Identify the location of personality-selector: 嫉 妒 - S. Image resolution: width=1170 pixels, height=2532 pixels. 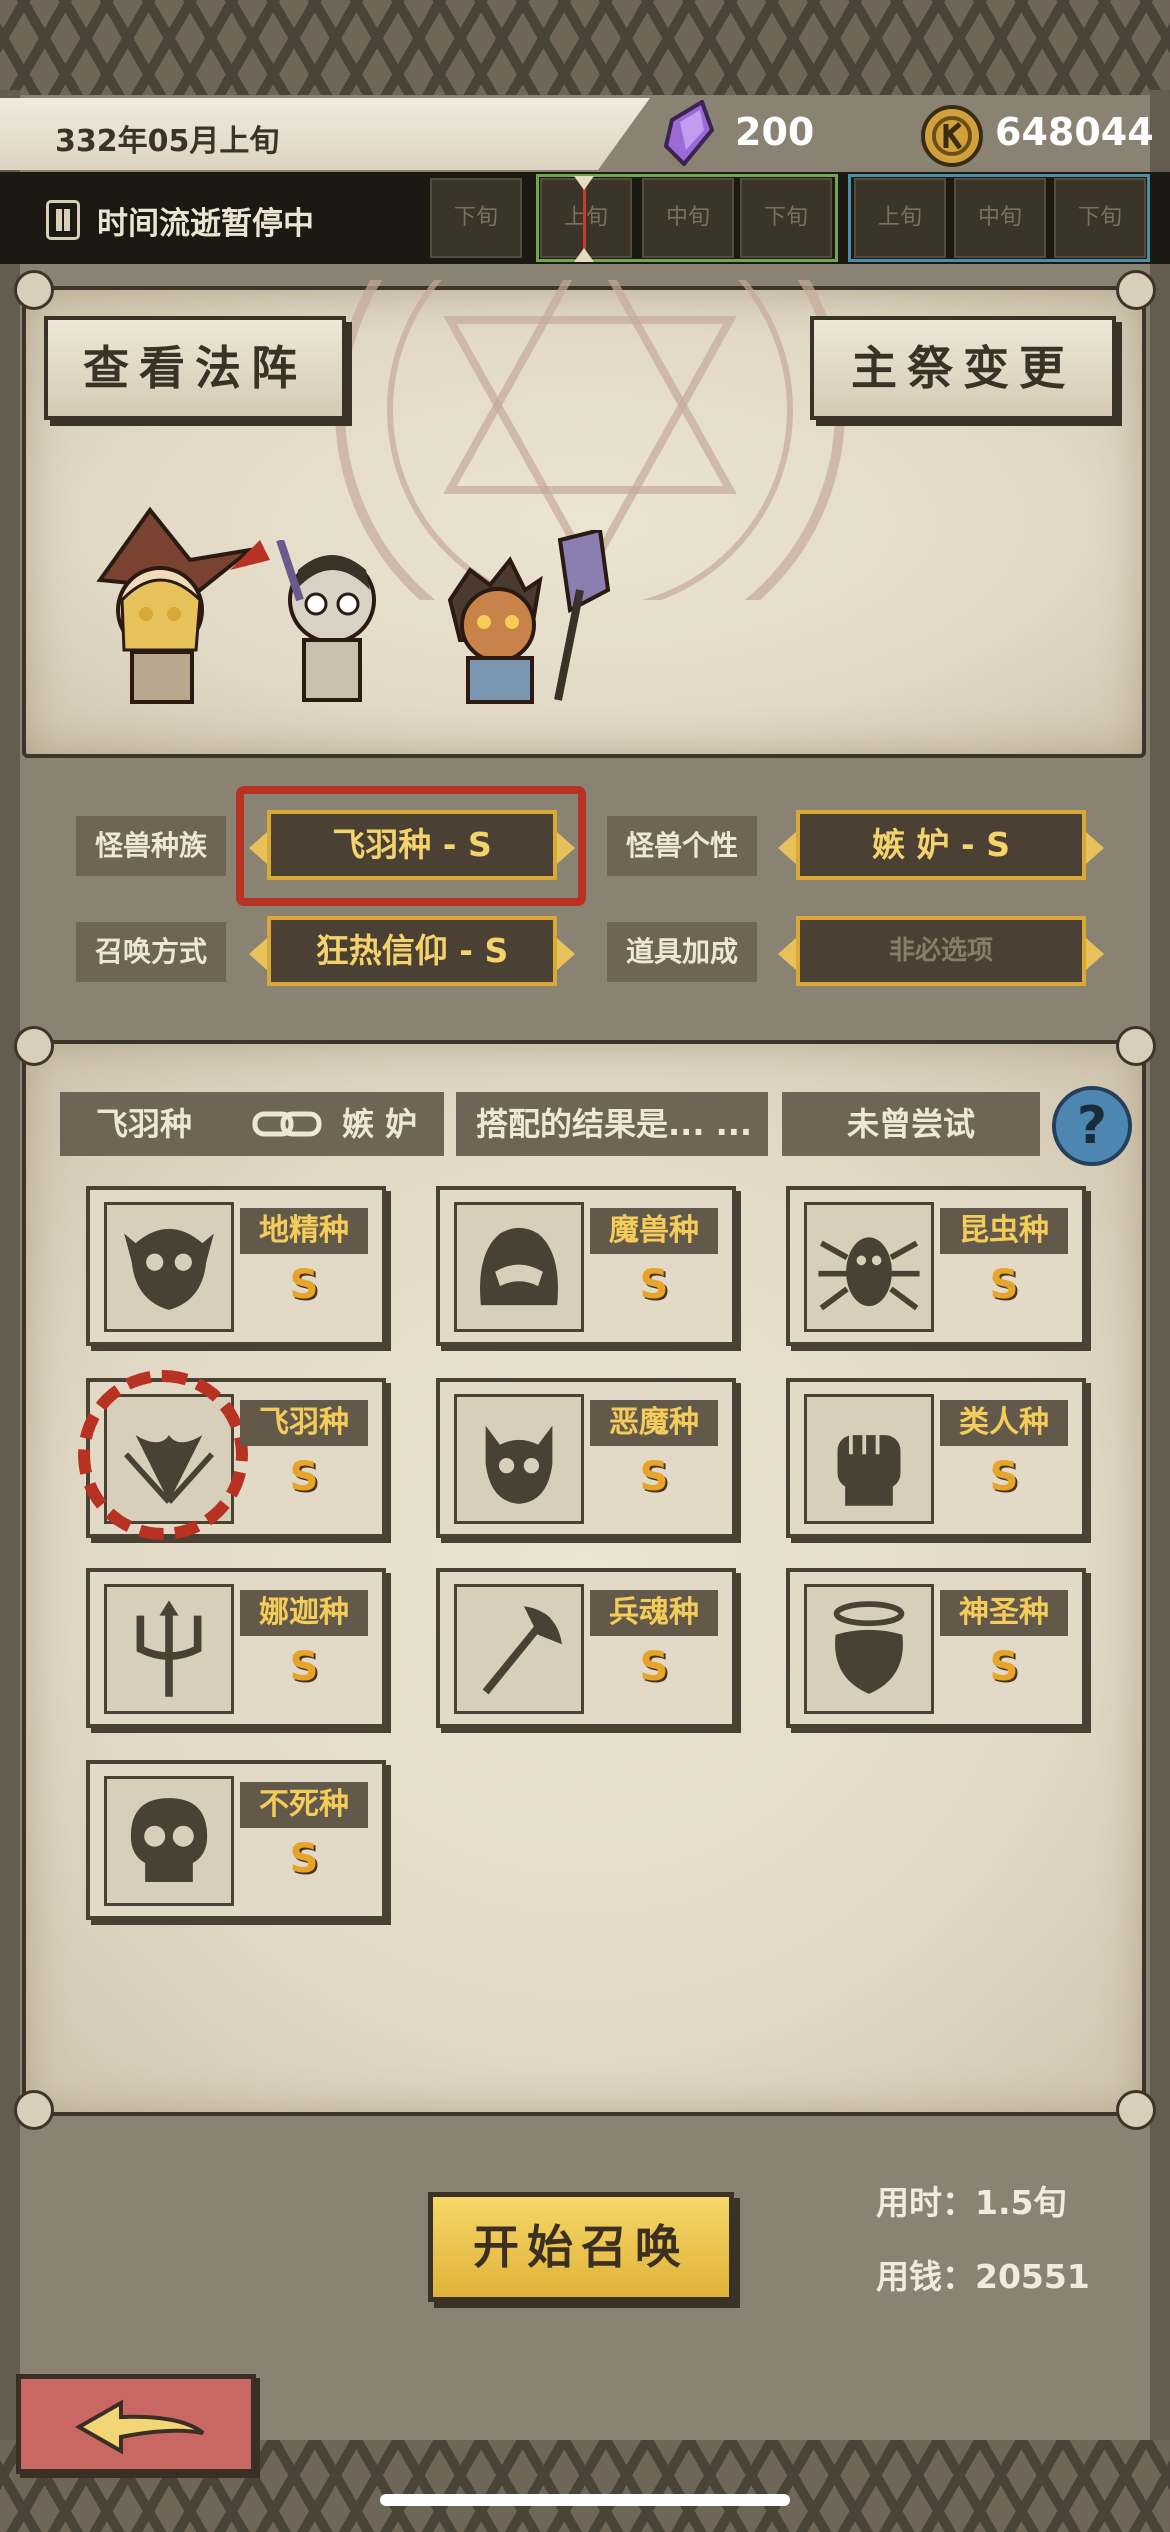
(941, 845).